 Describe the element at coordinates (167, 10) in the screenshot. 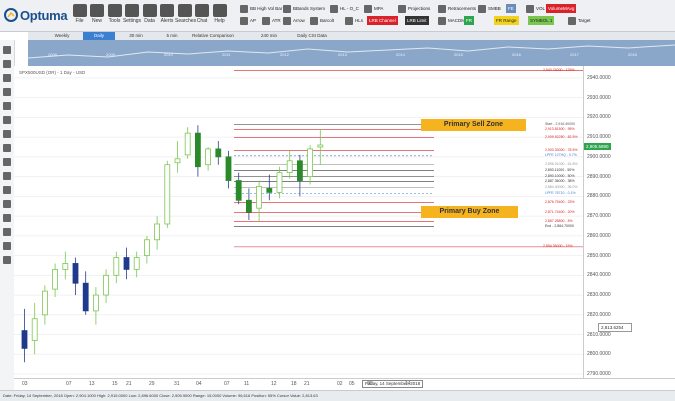

I see `alerts-icon` at that location.